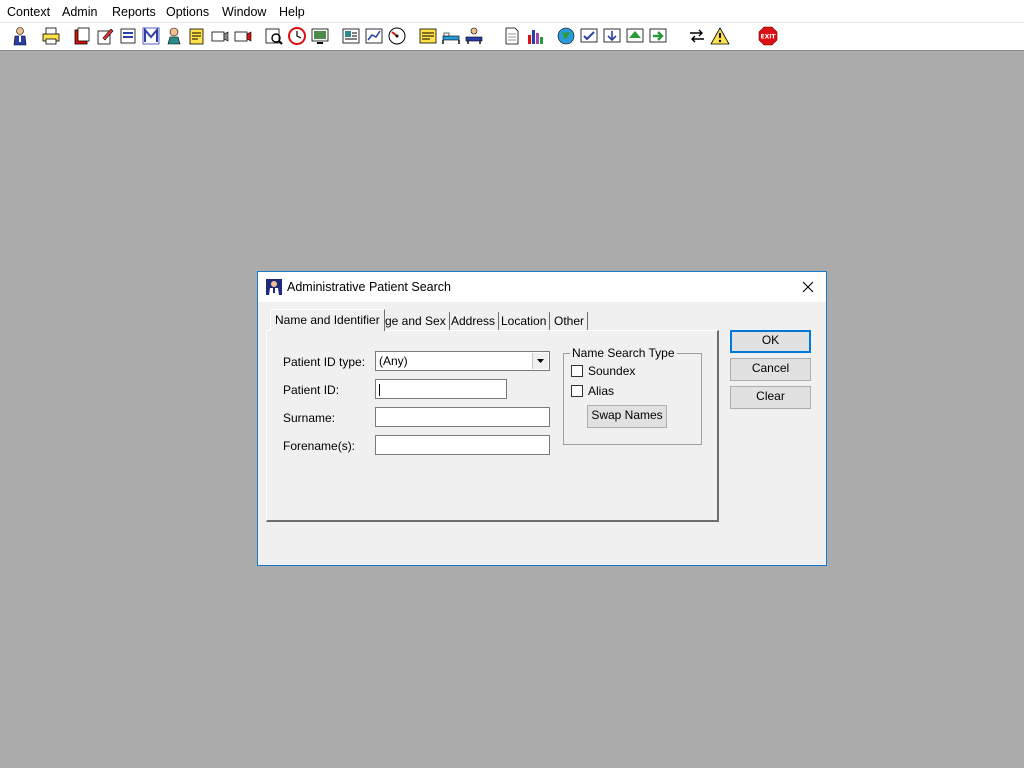 The width and height of the screenshot is (1024, 768). What do you see at coordinates (105, 36) in the screenshot?
I see `edit-icon` at bounding box center [105, 36].